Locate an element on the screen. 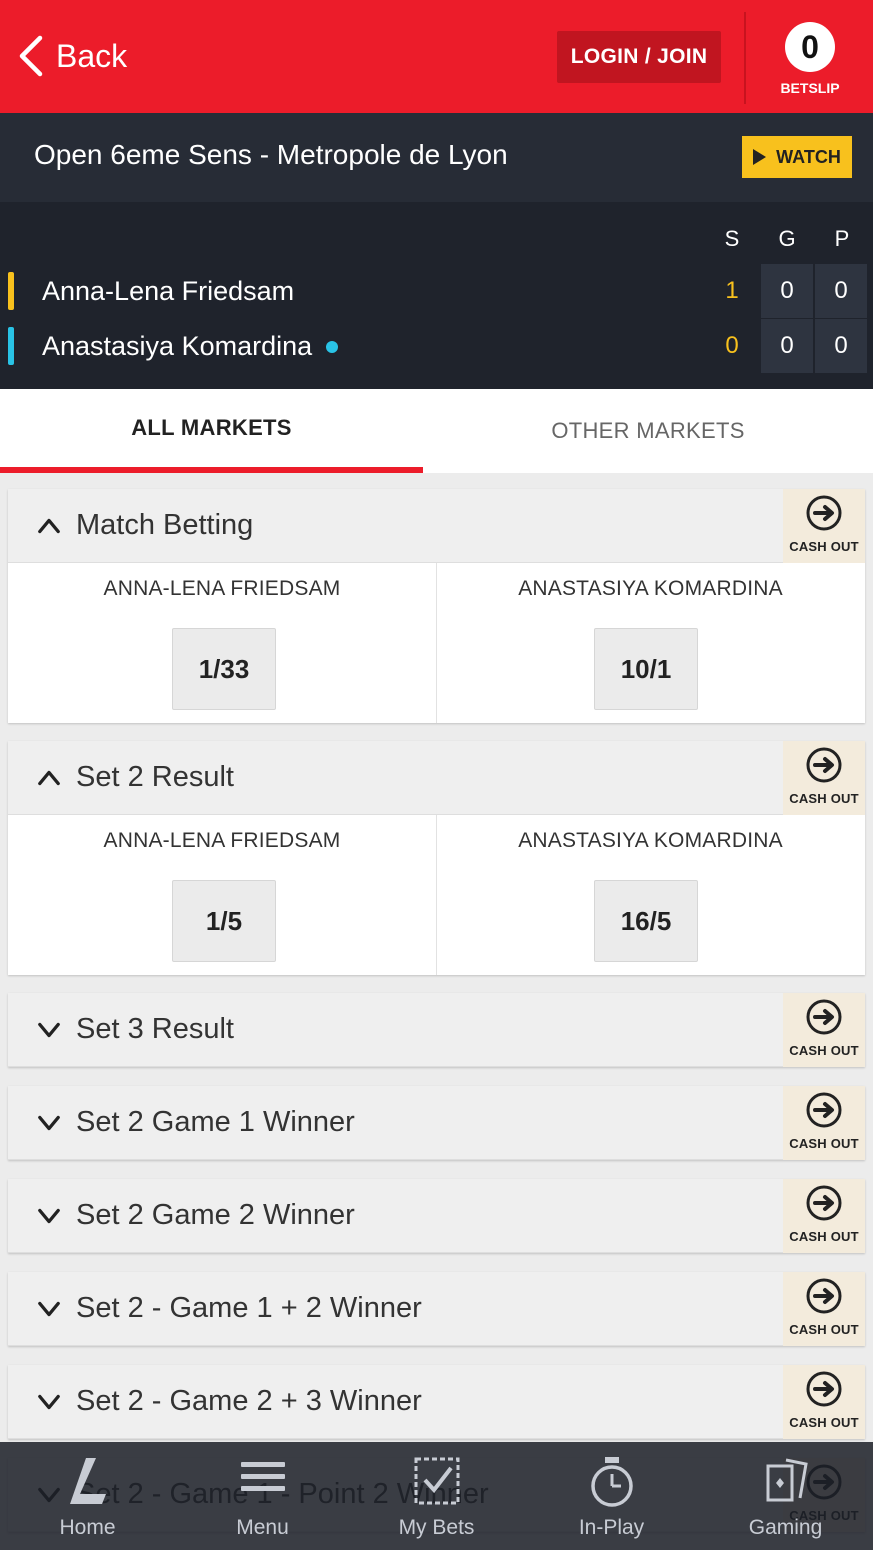 The height and width of the screenshot is (1550, 873). selection: ANNA-LENA FRIEDSAM 1/33 is located at coordinates (222, 643).